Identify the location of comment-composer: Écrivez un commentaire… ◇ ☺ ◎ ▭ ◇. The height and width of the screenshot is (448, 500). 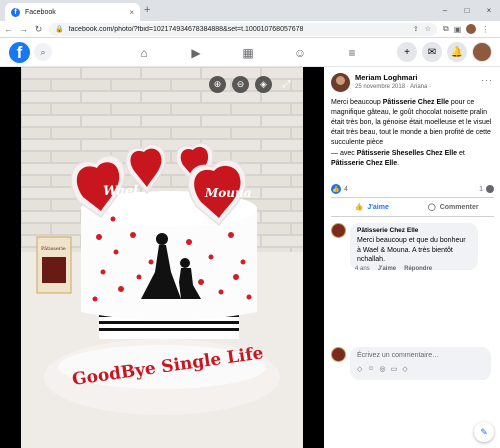
(414, 363).